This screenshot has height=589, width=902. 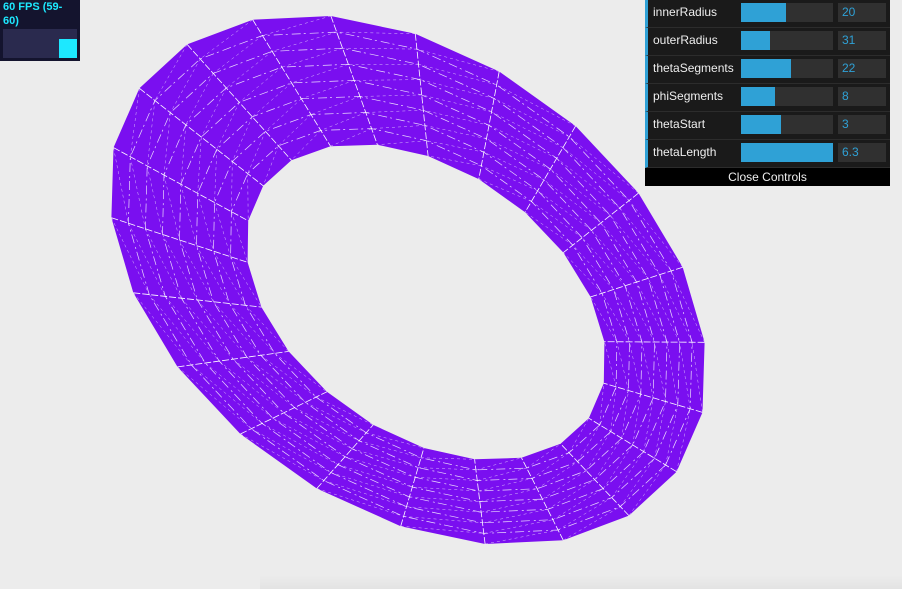 What do you see at coordinates (68, 48) in the screenshot?
I see `fps-graph-bar` at bounding box center [68, 48].